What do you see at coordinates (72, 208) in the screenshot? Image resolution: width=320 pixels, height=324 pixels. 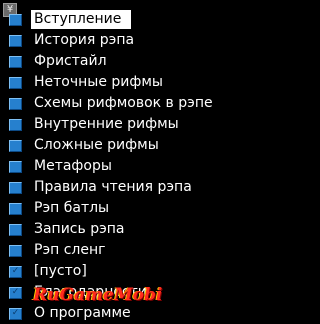 I see `menu-item-label: Рэп батлы` at bounding box center [72, 208].